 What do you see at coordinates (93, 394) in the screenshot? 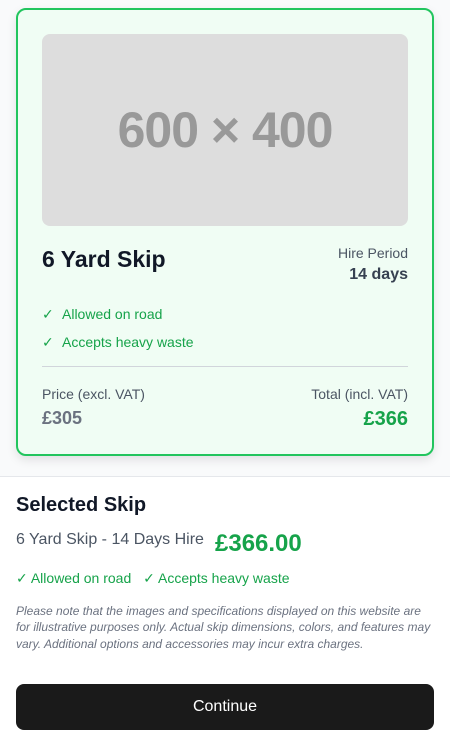
I see `price-label: Price (excl. VAT)` at bounding box center [93, 394].